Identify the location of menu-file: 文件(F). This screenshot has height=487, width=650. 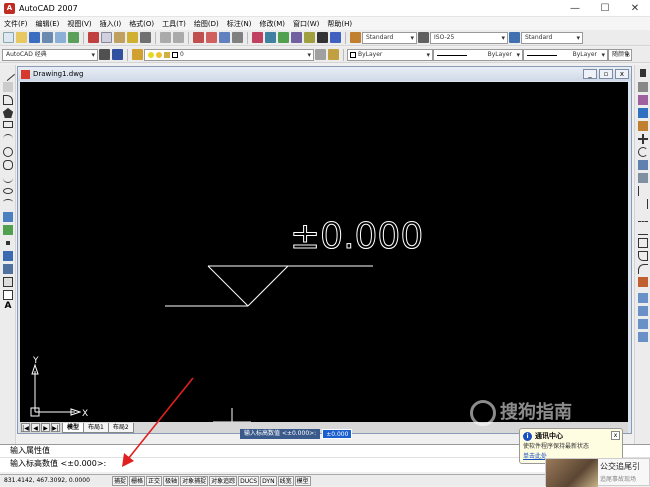
(16, 24).